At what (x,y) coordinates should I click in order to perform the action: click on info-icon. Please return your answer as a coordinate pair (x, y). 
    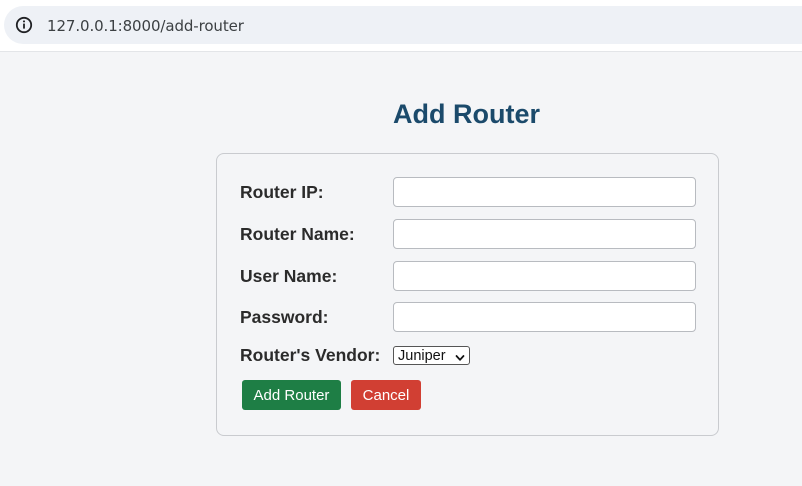
    Looking at the image, I should click on (24, 25).